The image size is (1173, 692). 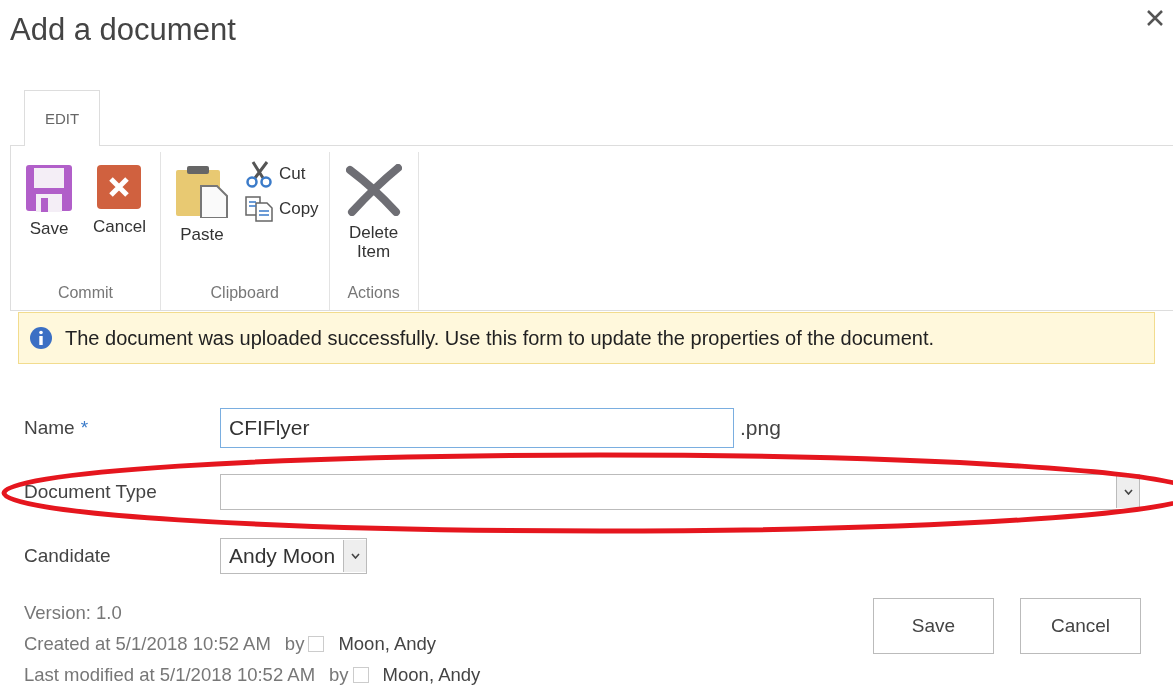 I want to click on ribbon-button: Paste, so click(x=201, y=204).